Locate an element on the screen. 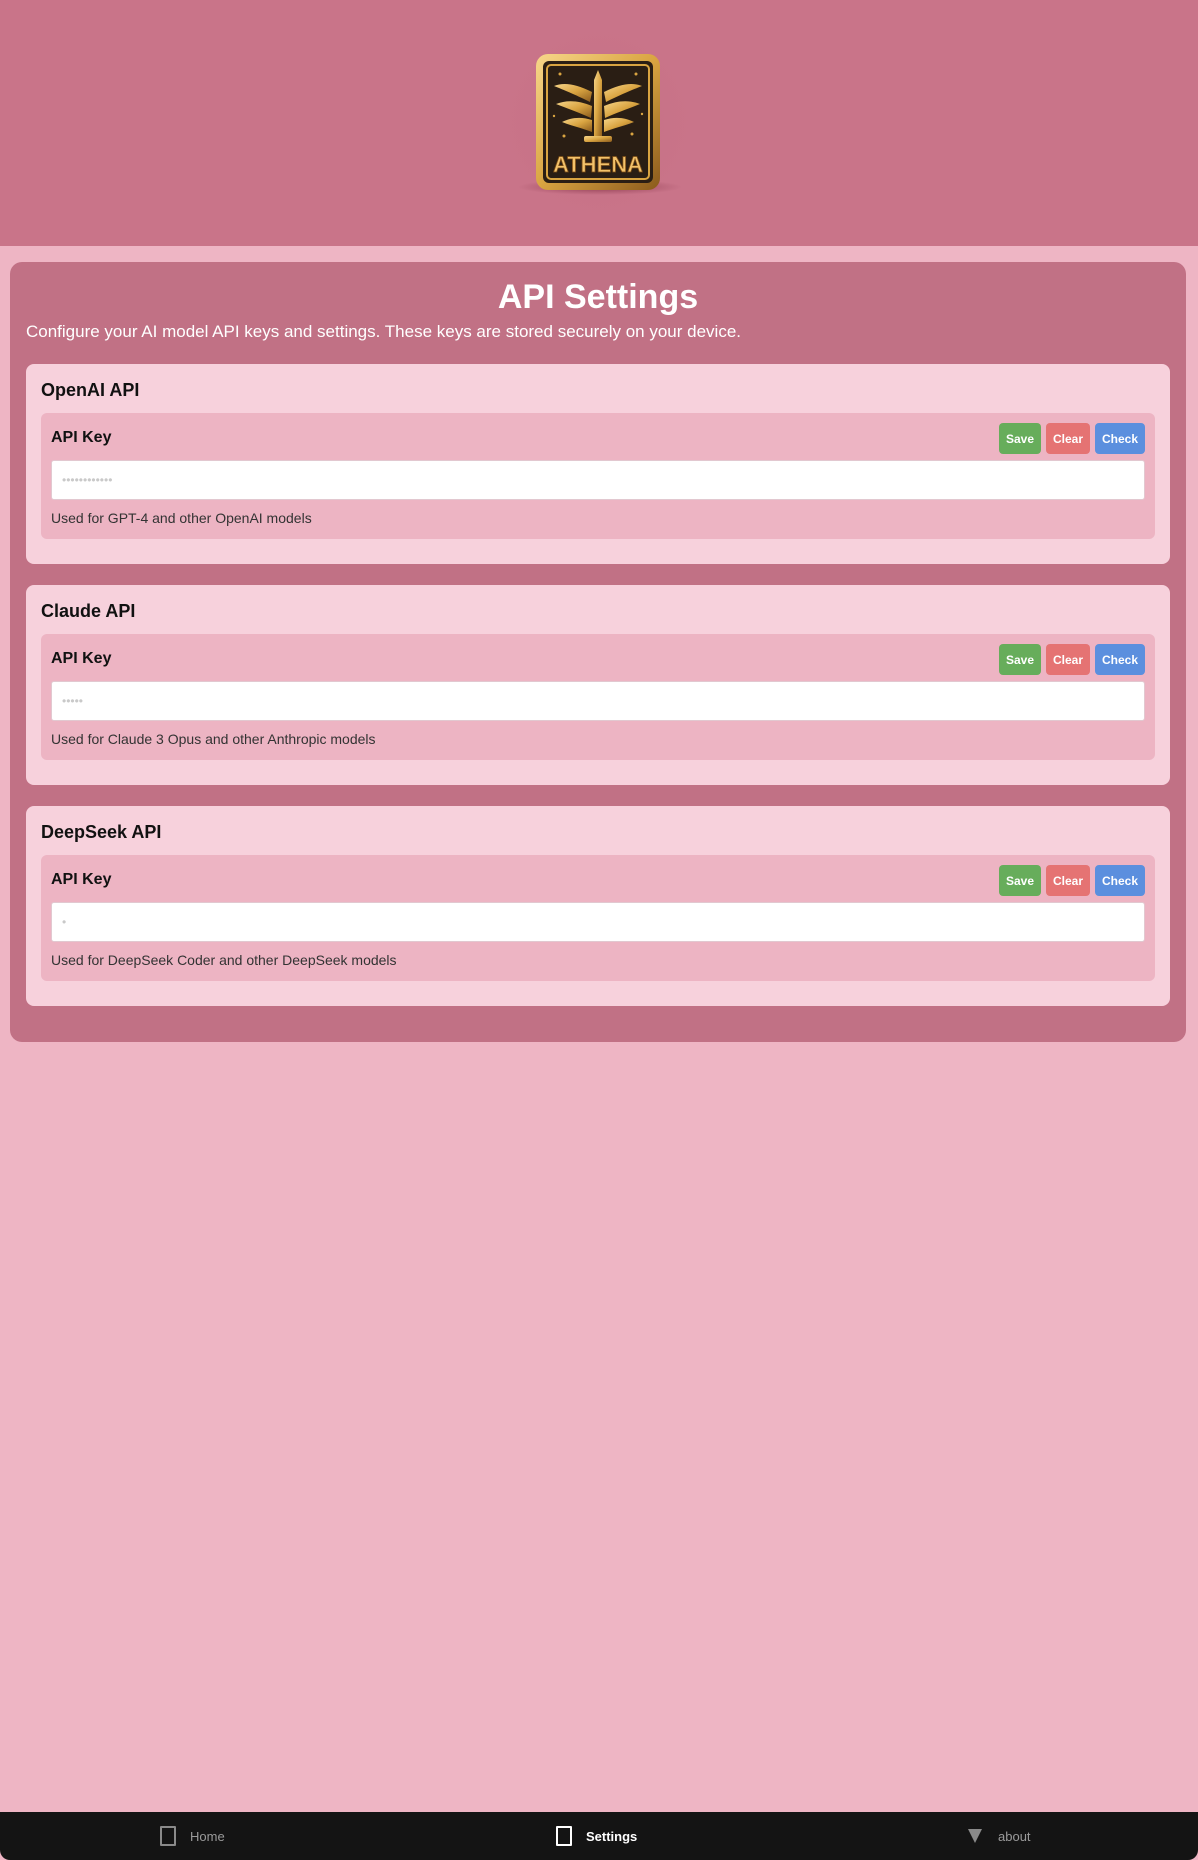 Image resolution: width=1198 pixels, height=1860 pixels. app-header: ATHENA is located at coordinates (599, 123).